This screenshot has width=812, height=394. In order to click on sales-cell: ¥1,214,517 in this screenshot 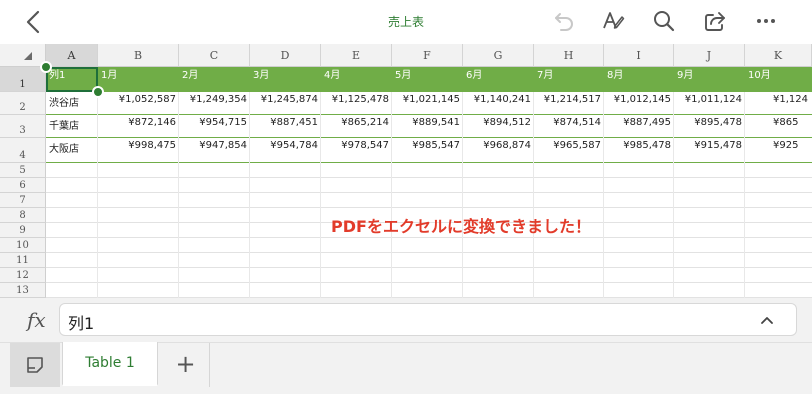, I will do `click(568, 103)`.